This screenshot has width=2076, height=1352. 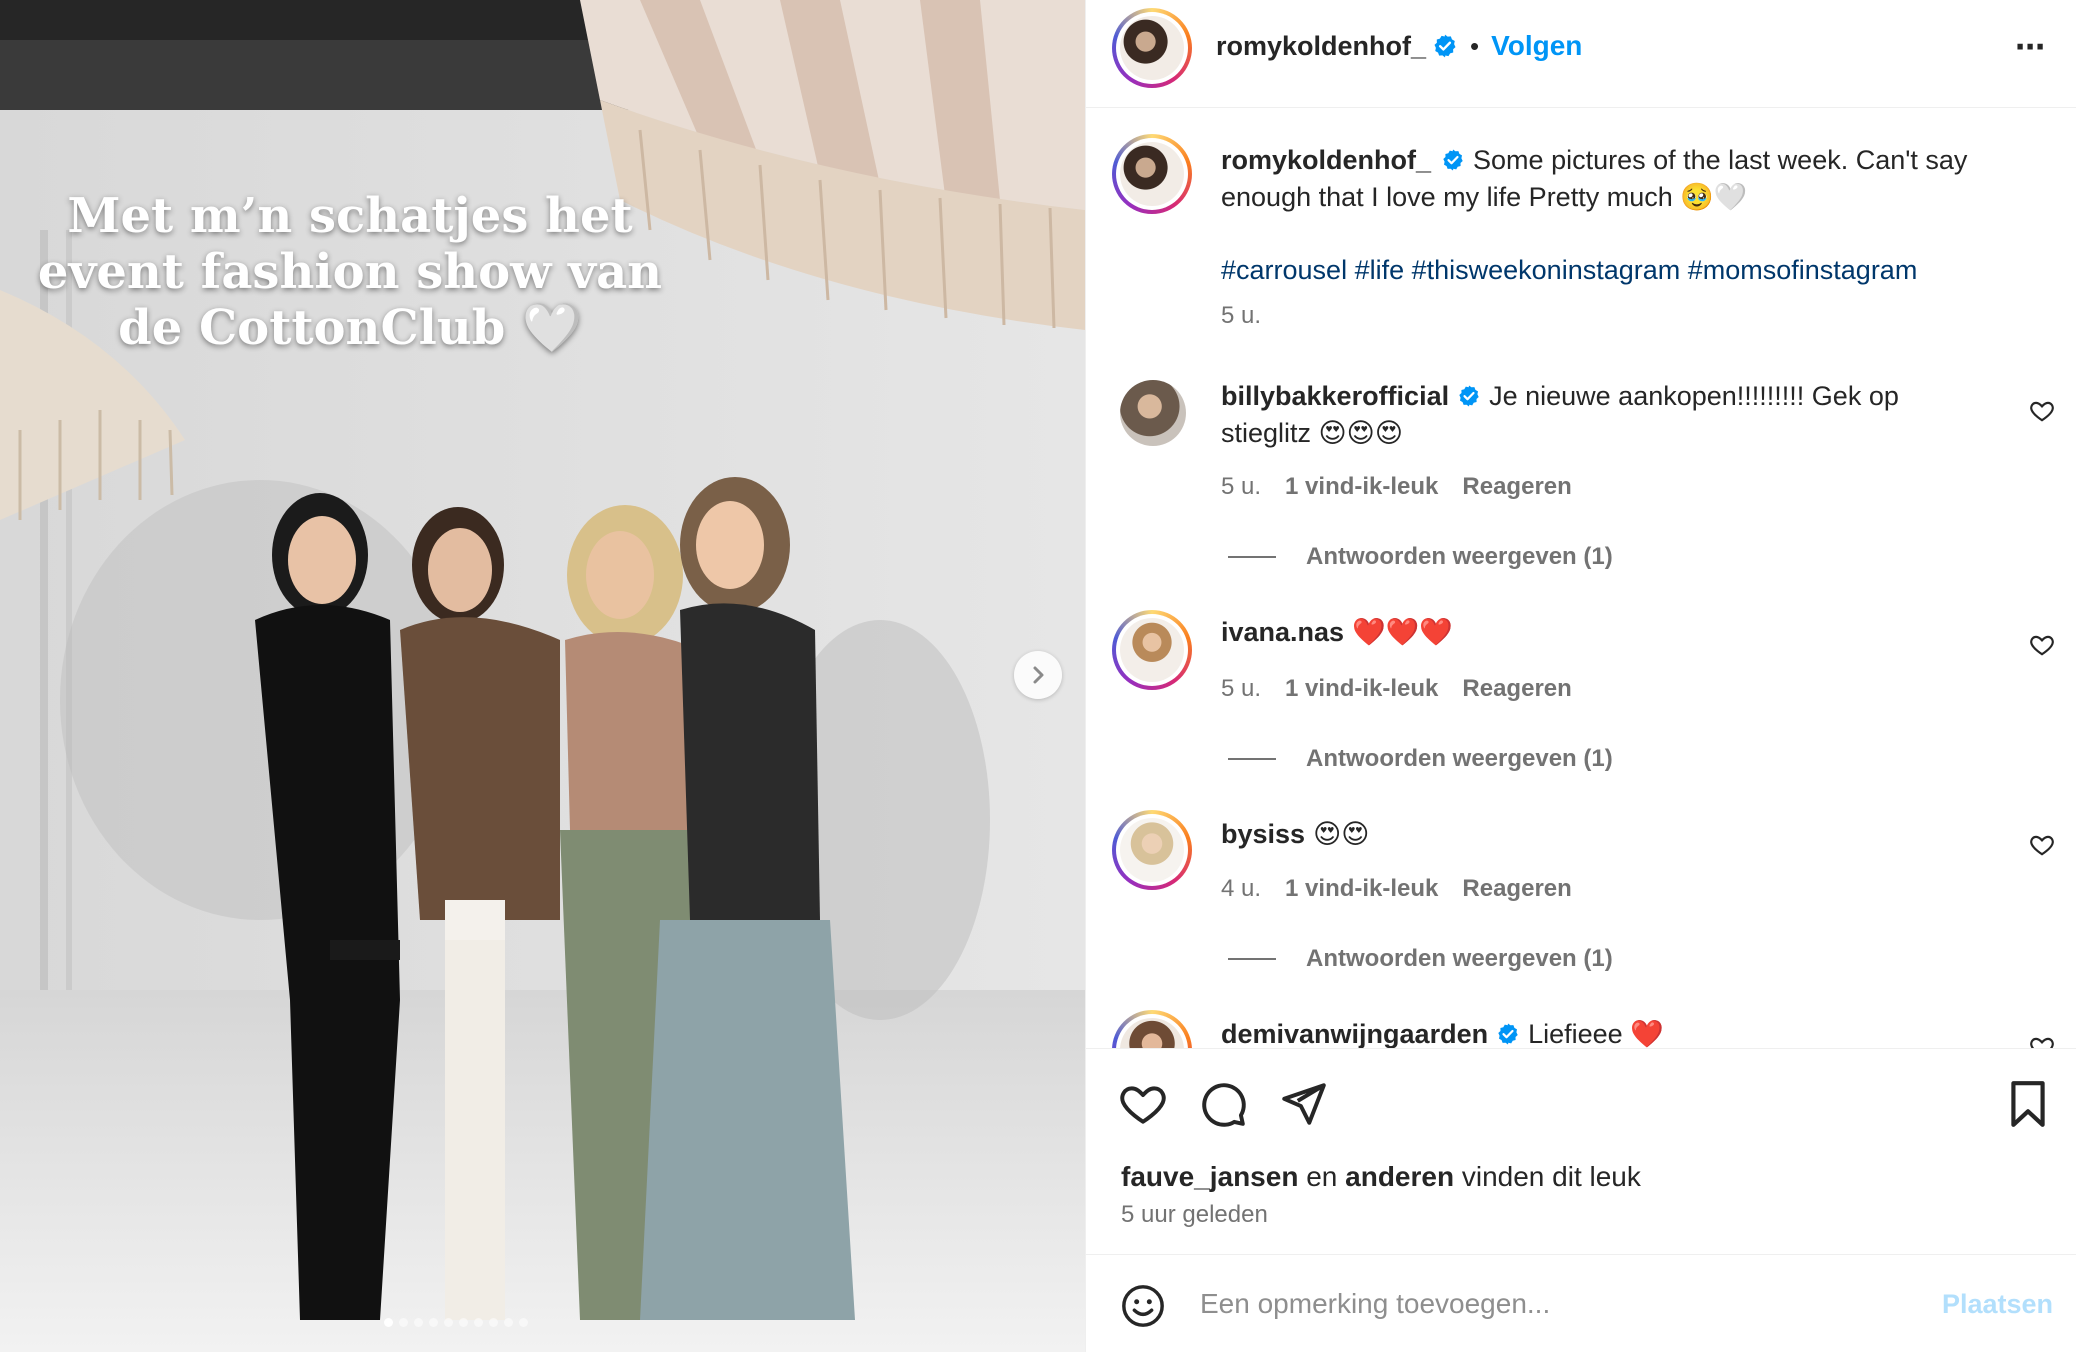 I want to click on comment-text: ❤️❤️❤️, so click(x=1402, y=632).